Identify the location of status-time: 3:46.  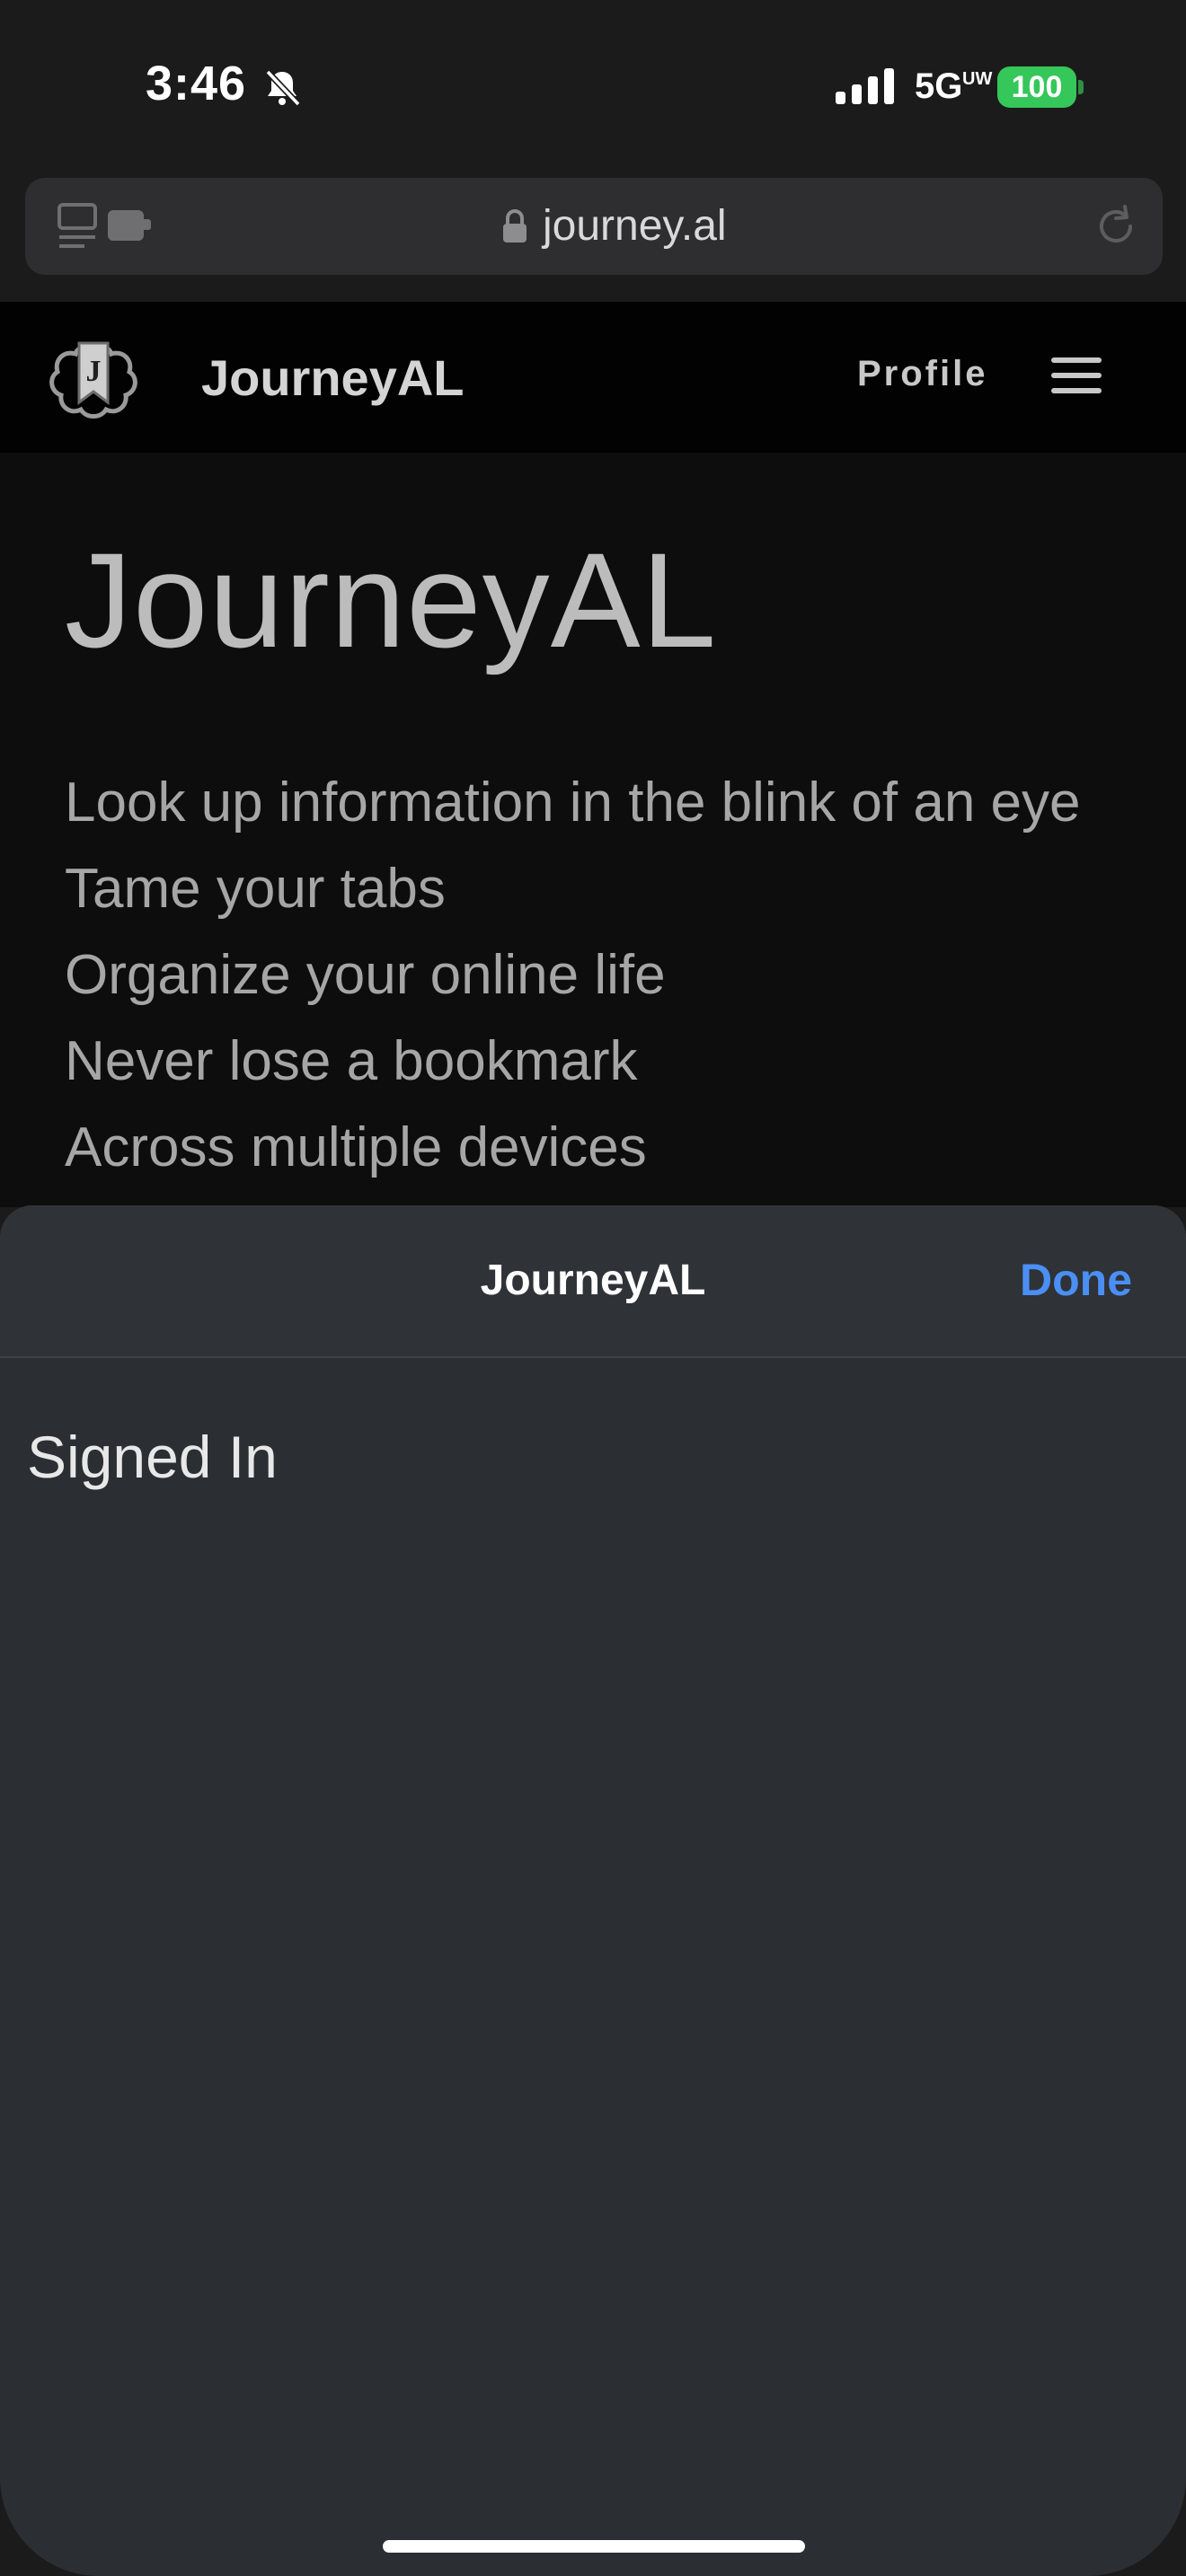
(196, 83).